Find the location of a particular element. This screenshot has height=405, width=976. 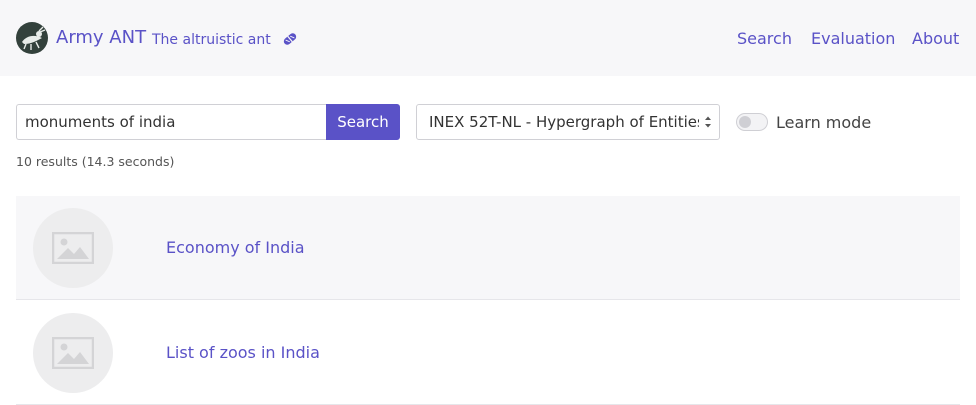

ant-logo-icon is located at coordinates (32, 38).